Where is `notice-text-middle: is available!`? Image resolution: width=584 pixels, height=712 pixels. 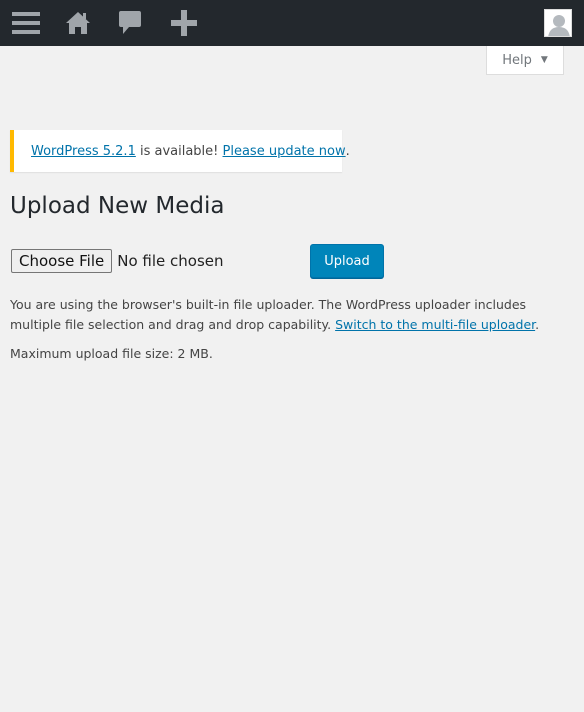
notice-text-middle: is available! is located at coordinates (179, 151).